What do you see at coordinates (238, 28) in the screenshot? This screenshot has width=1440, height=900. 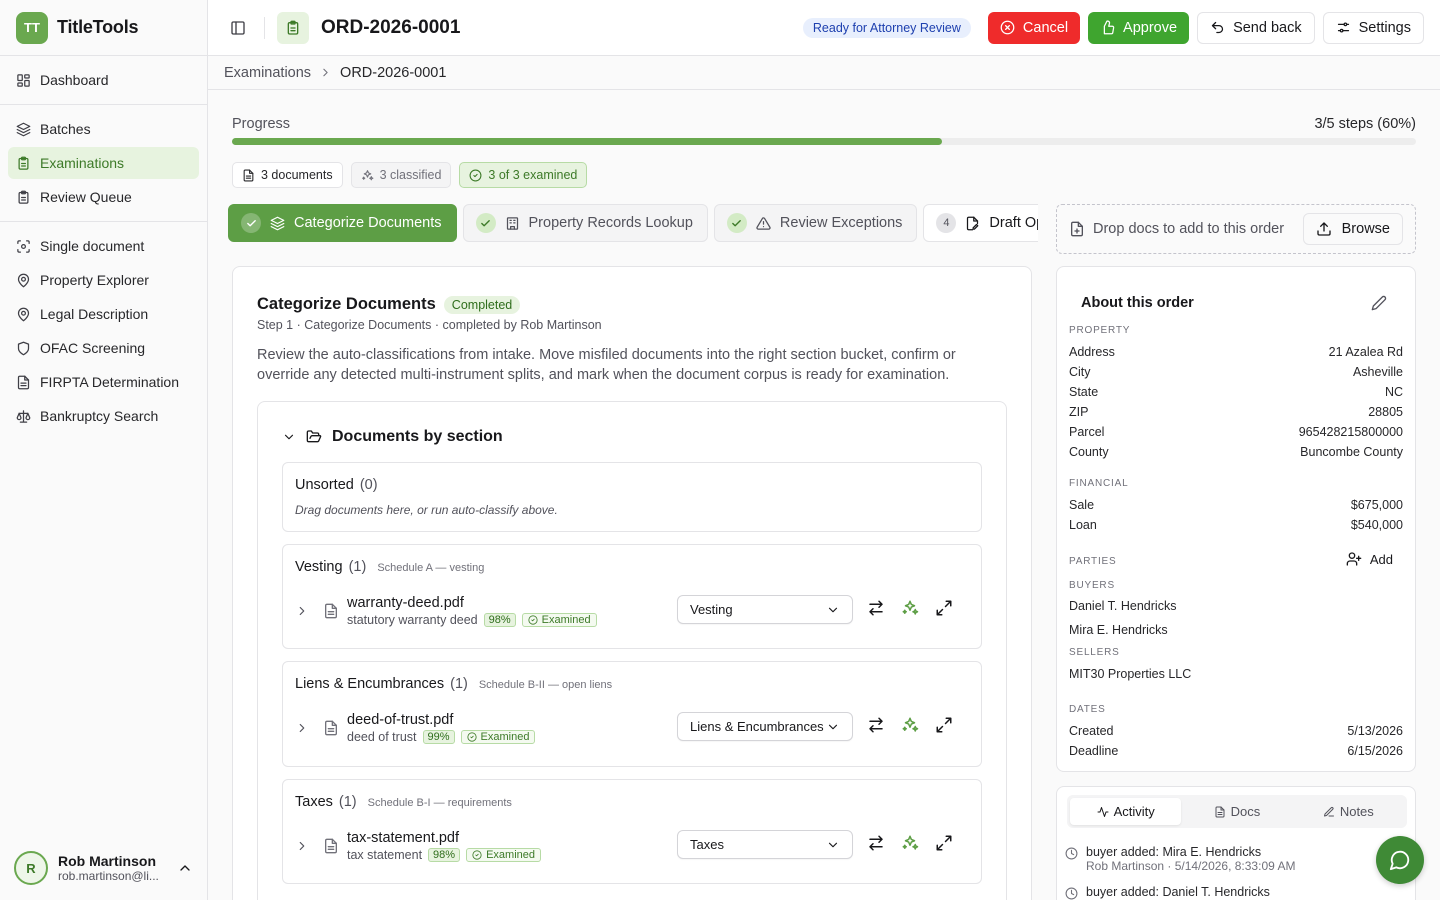 I see `sidebar-toggle-button` at bounding box center [238, 28].